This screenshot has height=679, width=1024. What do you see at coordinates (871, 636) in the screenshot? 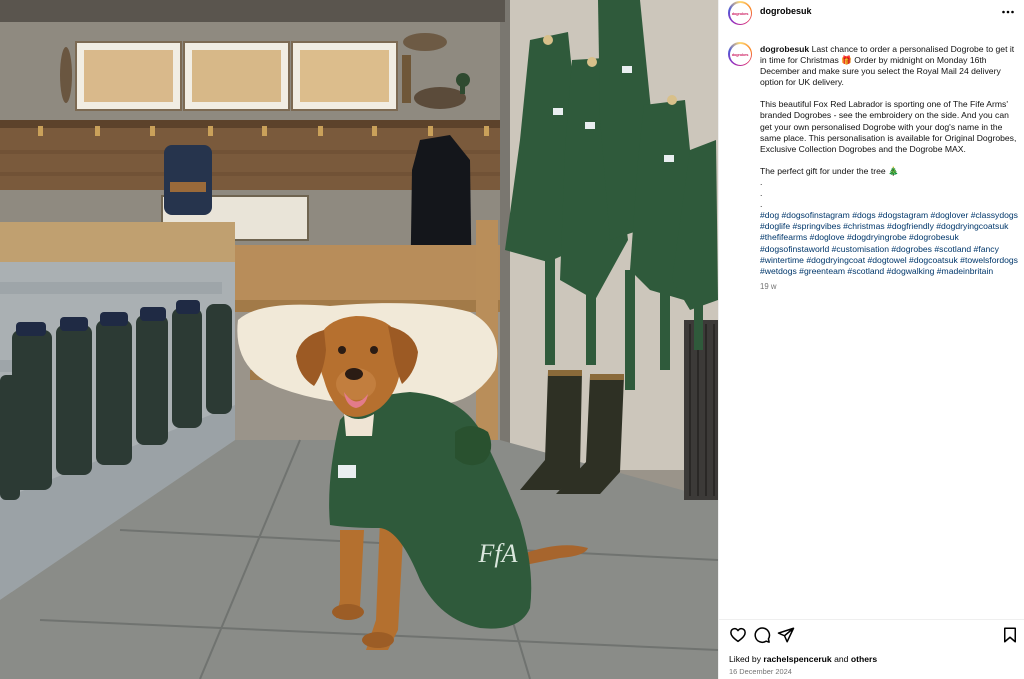
I see `post-actions` at bounding box center [871, 636].